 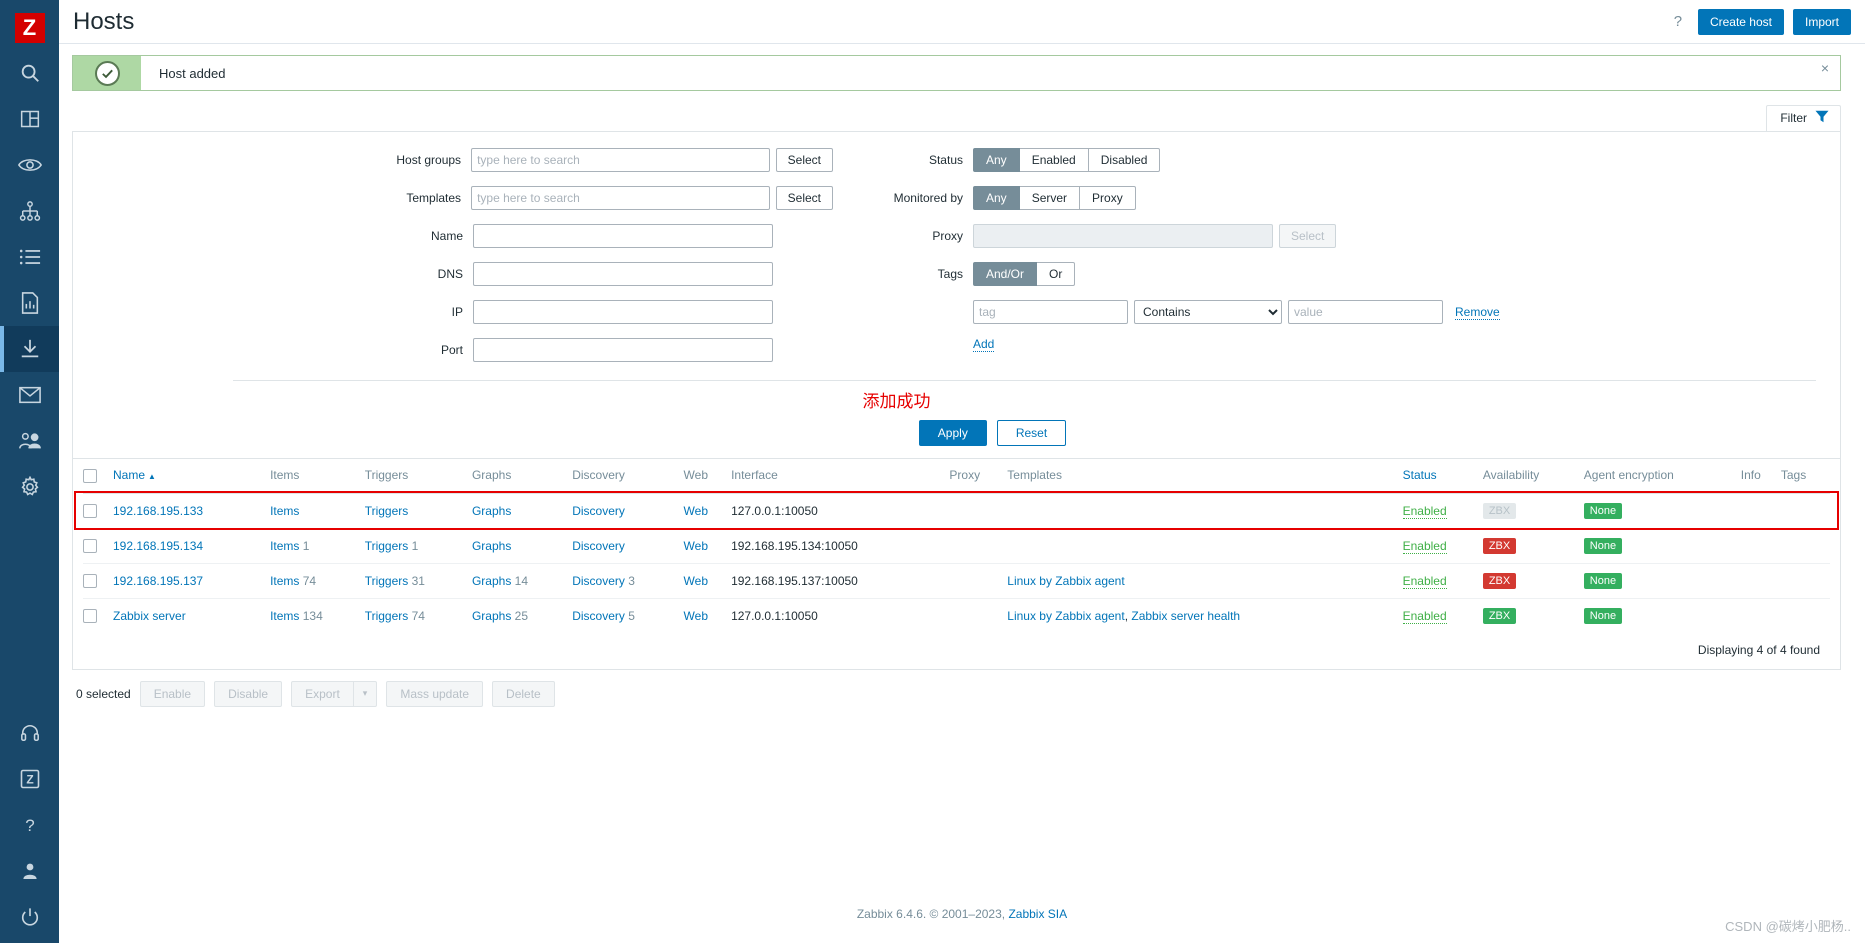 What do you see at coordinates (984, 344) in the screenshot?
I see `tag-add-link: Add` at bounding box center [984, 344].